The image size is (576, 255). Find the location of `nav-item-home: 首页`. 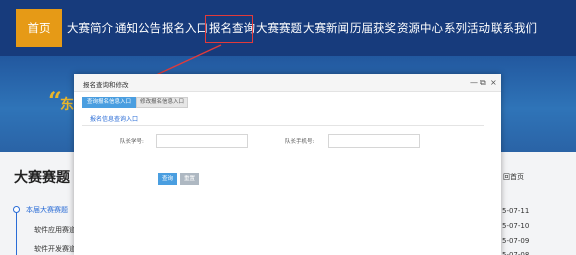

nav-item-home: 首页 is located at coordinates (39, 28).